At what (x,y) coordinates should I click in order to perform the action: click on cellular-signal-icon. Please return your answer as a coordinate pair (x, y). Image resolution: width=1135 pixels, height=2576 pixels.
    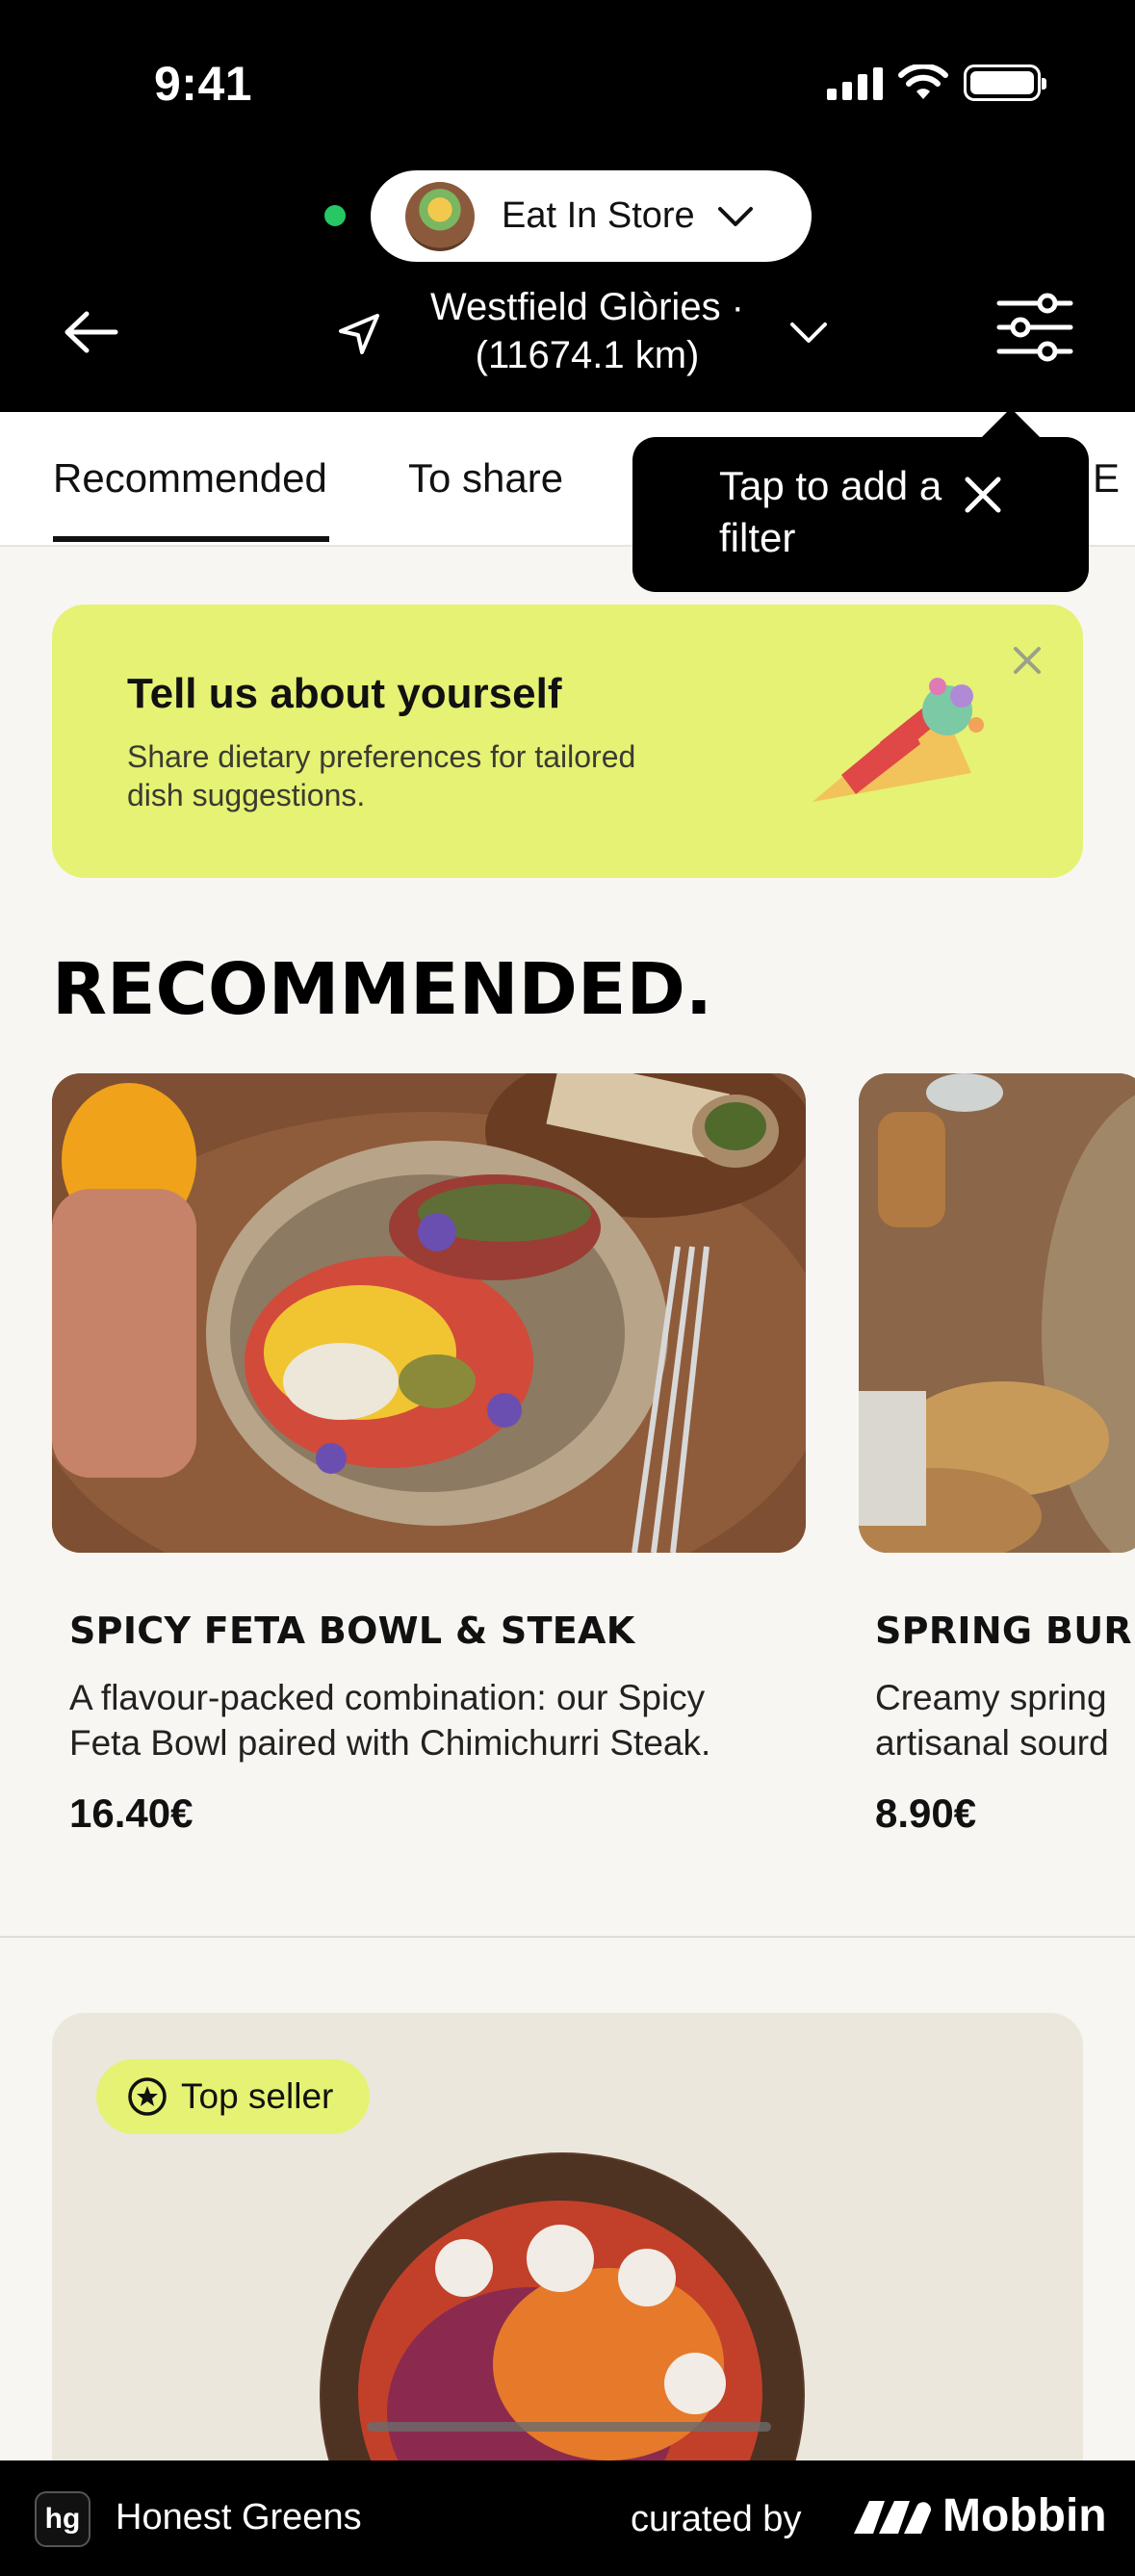
    Looking at the image, I should click on (855, 82).